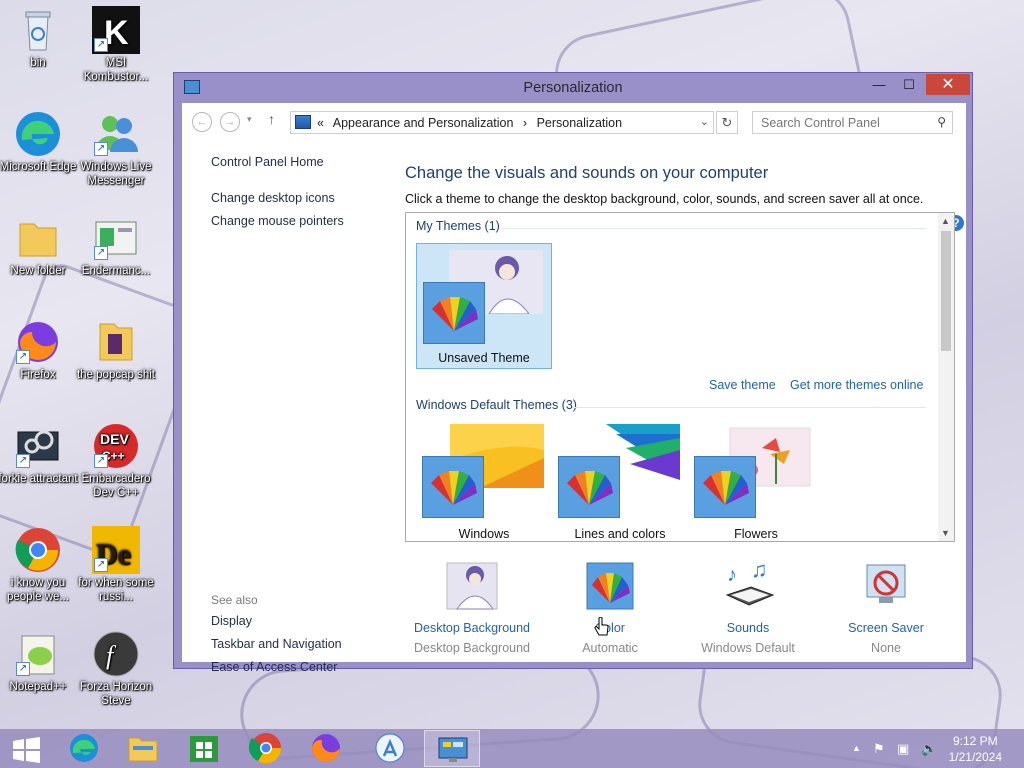 This screenshot has height=768, width=1024. Describe the element at coordinates (390, 748) in the screenshot. I see `taskbar-app-store` at that location.